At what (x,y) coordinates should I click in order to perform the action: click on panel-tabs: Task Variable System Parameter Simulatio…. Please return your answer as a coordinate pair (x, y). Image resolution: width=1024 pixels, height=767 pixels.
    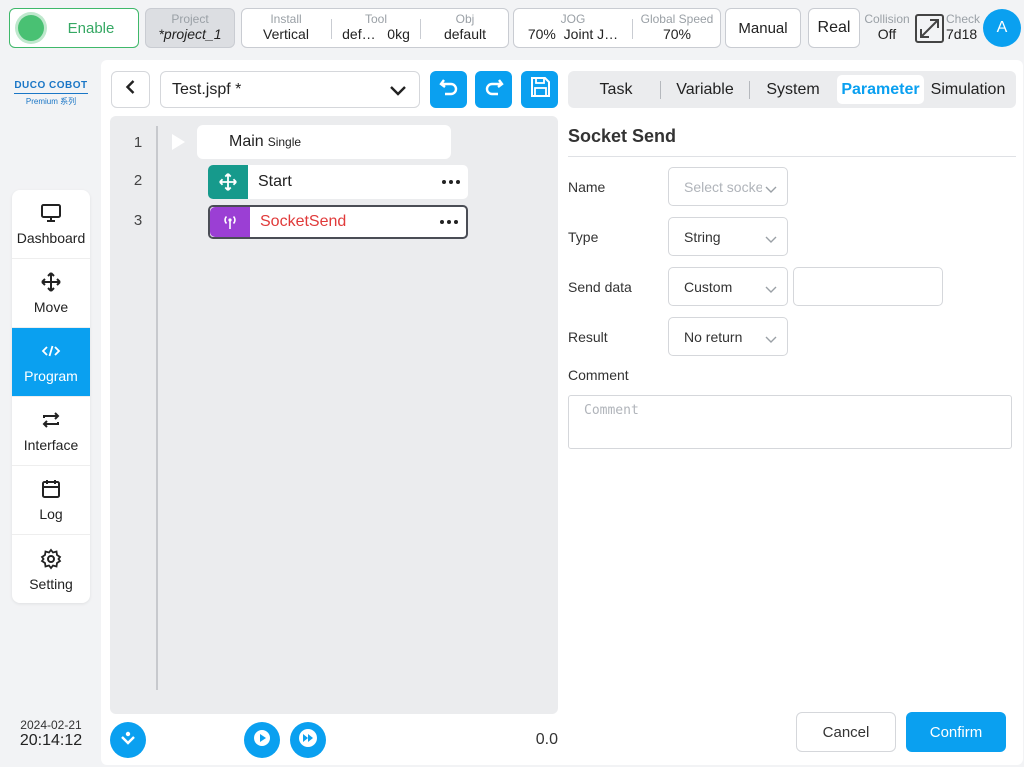
    Looking at the image, I should click on (792, 89).